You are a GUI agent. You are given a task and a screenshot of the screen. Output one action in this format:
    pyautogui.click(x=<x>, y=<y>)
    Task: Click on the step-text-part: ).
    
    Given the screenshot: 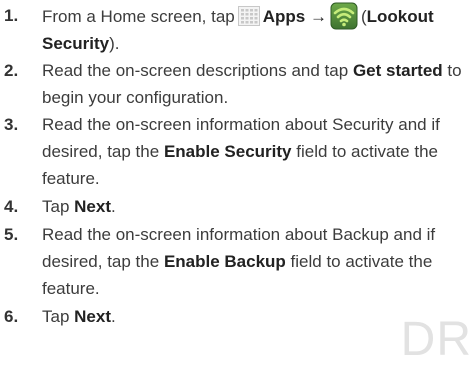 What is the action you would take?
    pyautogui.click(x=114, y=43)
    